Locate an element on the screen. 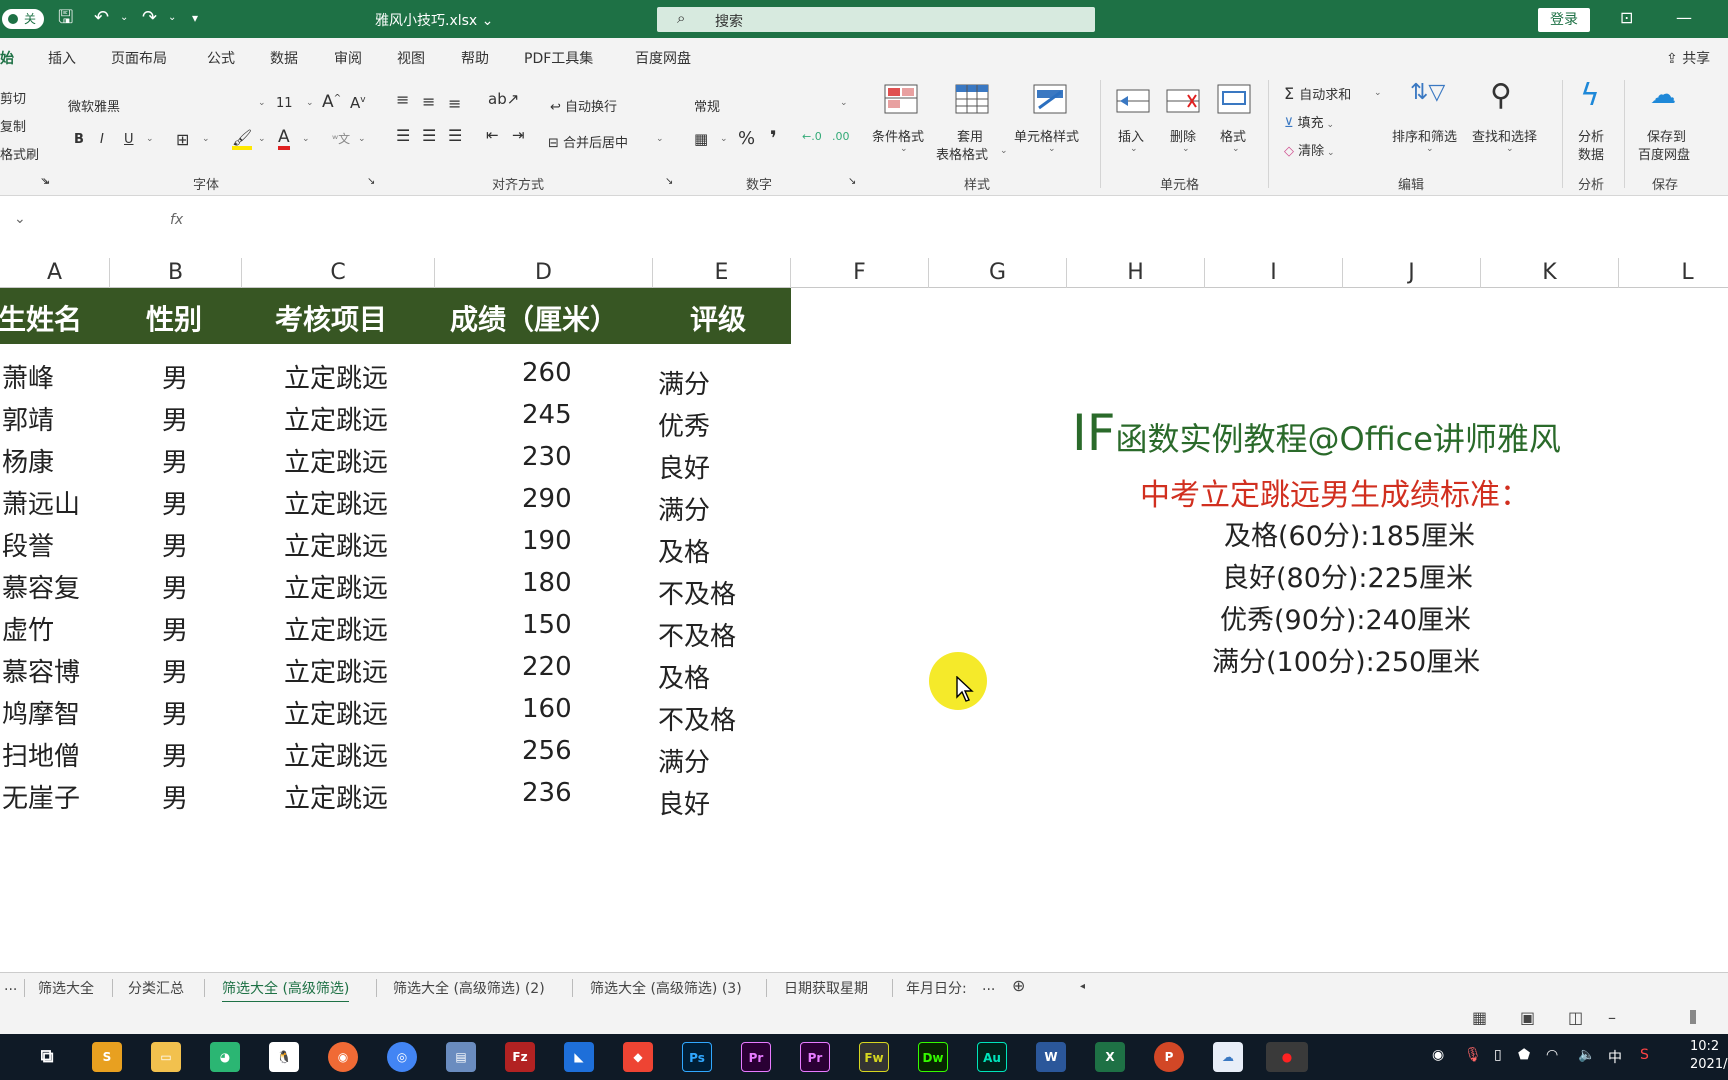  sheet-tab: 筛选大全 (高级筛选) (2) is located at coordinates (469, 988).